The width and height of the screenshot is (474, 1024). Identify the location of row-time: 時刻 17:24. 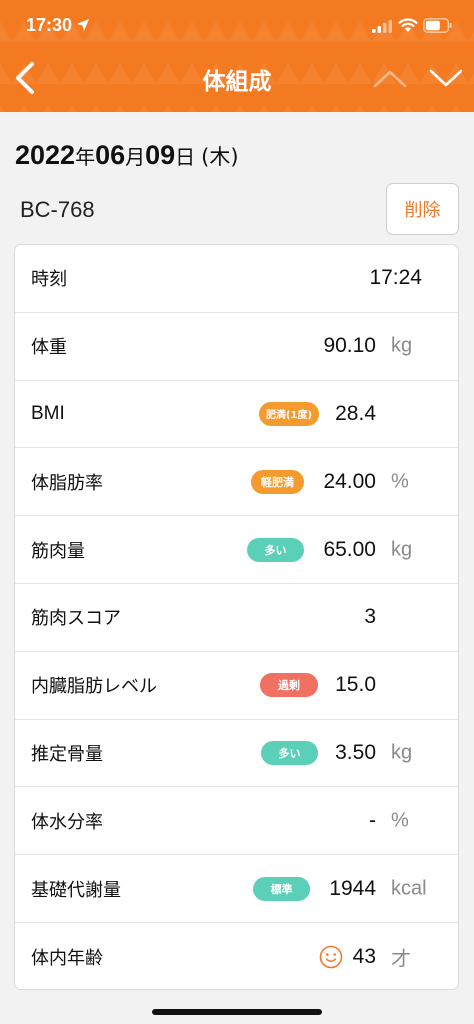
(236, 279).